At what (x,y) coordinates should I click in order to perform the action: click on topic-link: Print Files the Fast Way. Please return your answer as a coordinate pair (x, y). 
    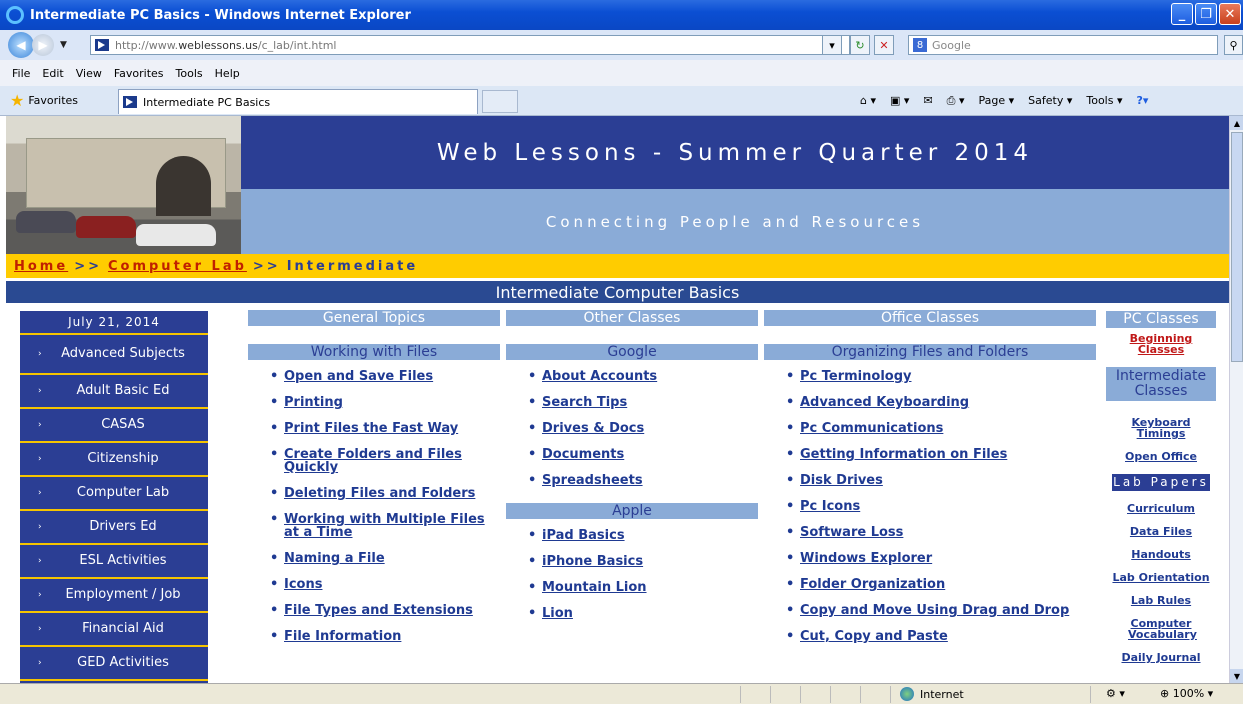
    Looking at the image, I should click on (371, 428).